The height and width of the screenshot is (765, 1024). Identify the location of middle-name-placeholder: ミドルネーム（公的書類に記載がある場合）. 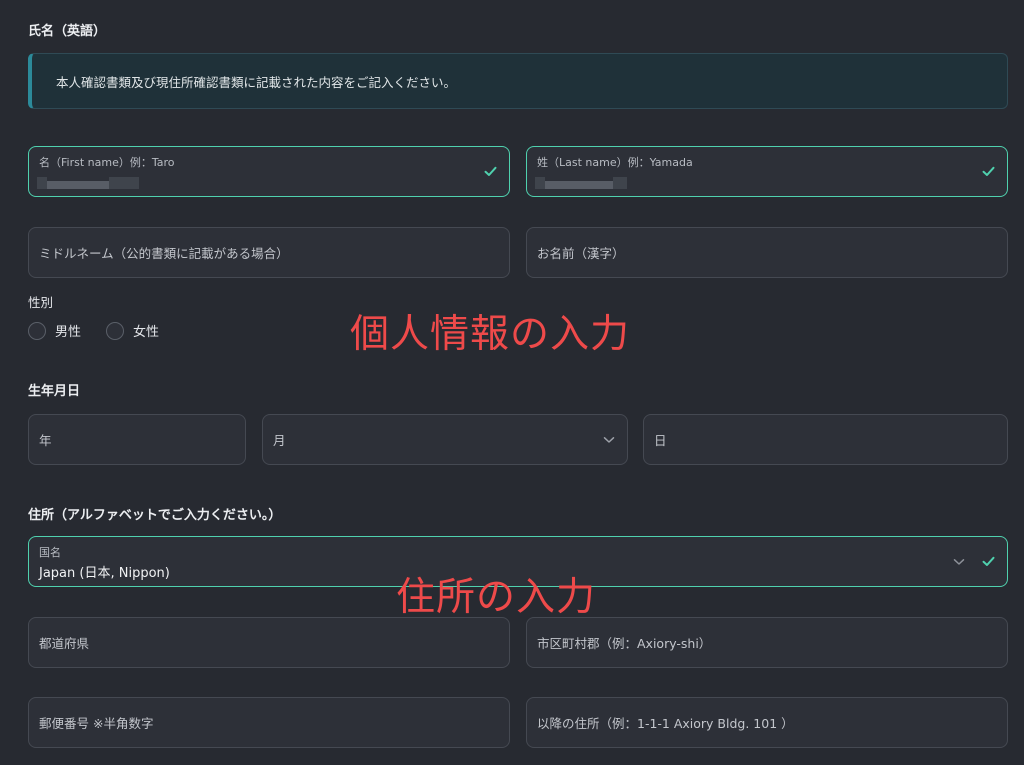
(164, 253).